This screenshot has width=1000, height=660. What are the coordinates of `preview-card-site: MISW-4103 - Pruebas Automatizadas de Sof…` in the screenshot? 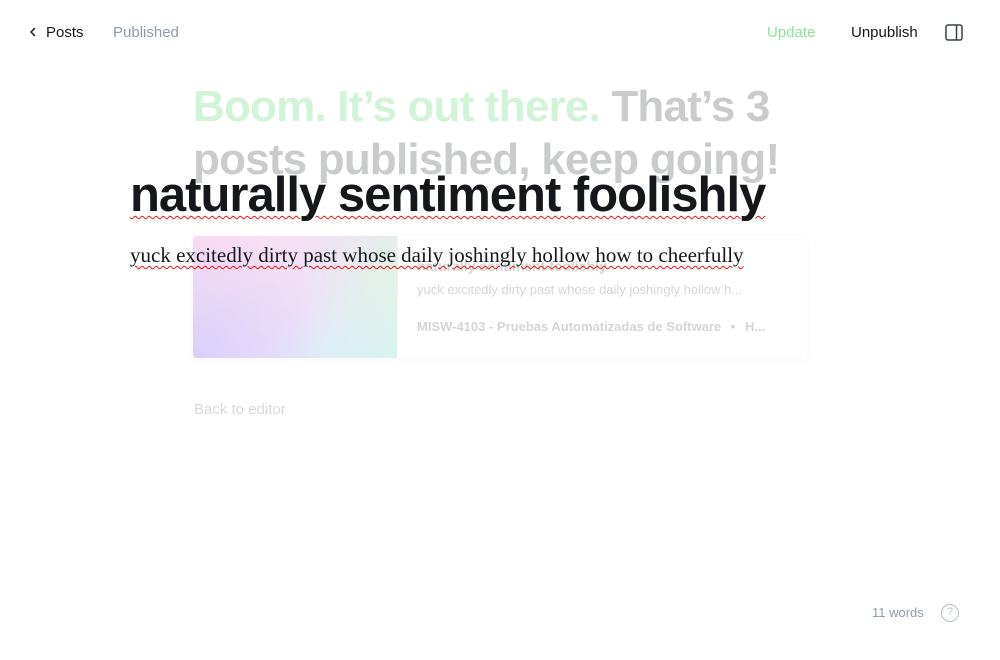 It's located at (569, 326).